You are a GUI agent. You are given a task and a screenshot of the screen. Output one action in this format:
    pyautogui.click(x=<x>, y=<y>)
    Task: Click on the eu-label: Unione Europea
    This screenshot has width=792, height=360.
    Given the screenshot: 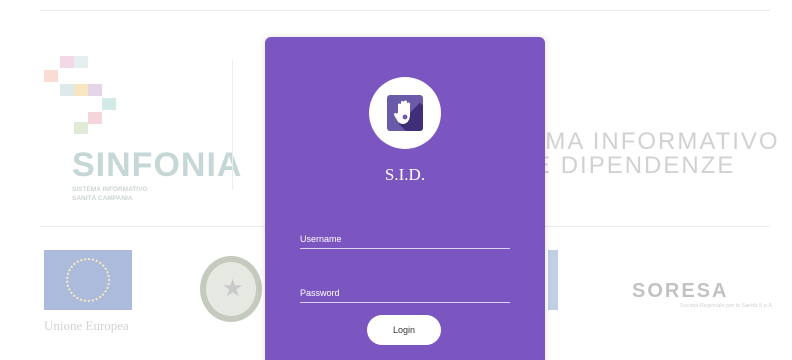 What is the action you would take?
    pyautogui.click(x=86, y=325)
    